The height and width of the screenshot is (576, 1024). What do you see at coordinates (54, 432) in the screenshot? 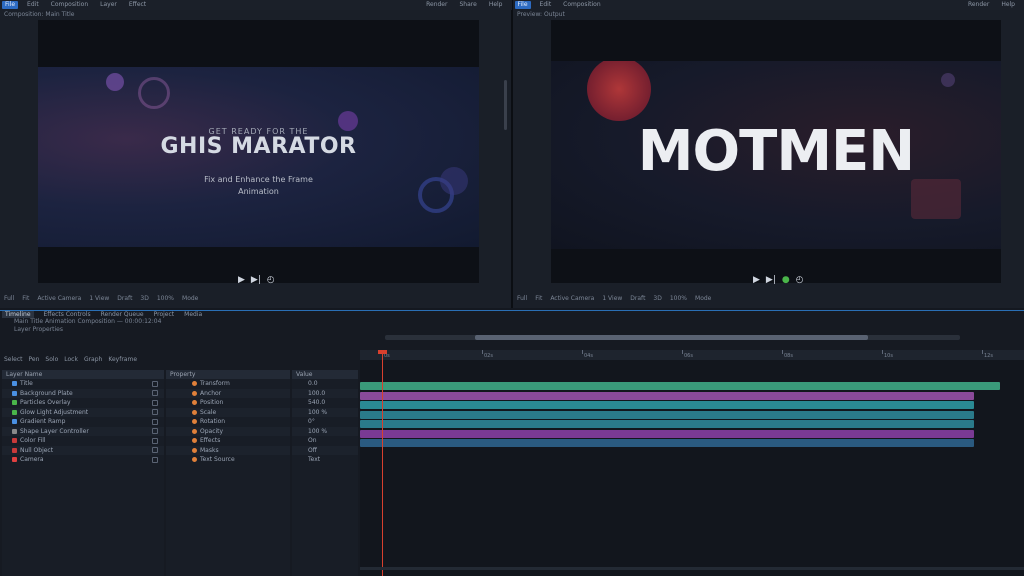
I see `layer-name: Shape Layer Controller` at bounding box center [54, 432].